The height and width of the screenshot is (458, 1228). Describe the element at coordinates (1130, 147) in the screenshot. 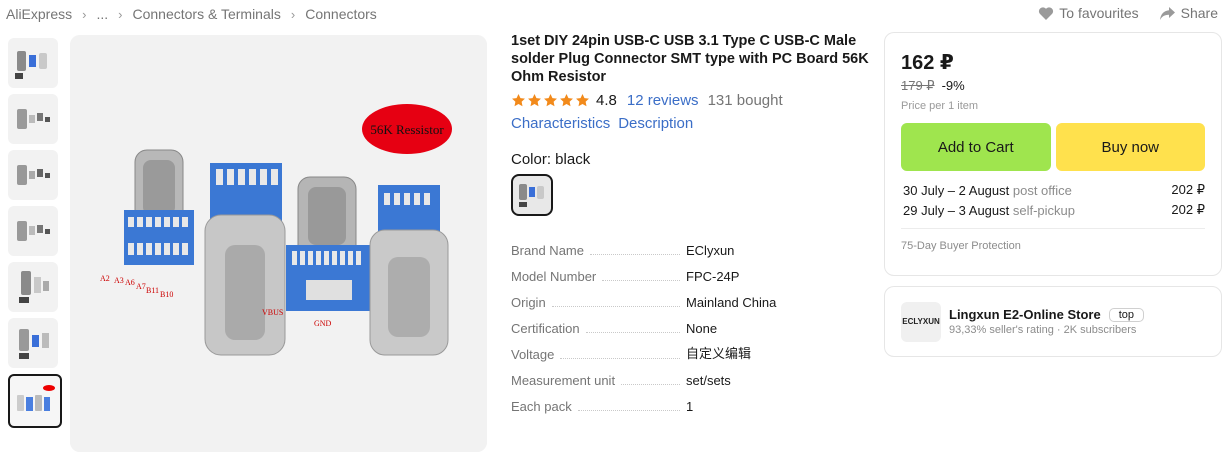

I see `buy-now-button: Buy now` at that location.